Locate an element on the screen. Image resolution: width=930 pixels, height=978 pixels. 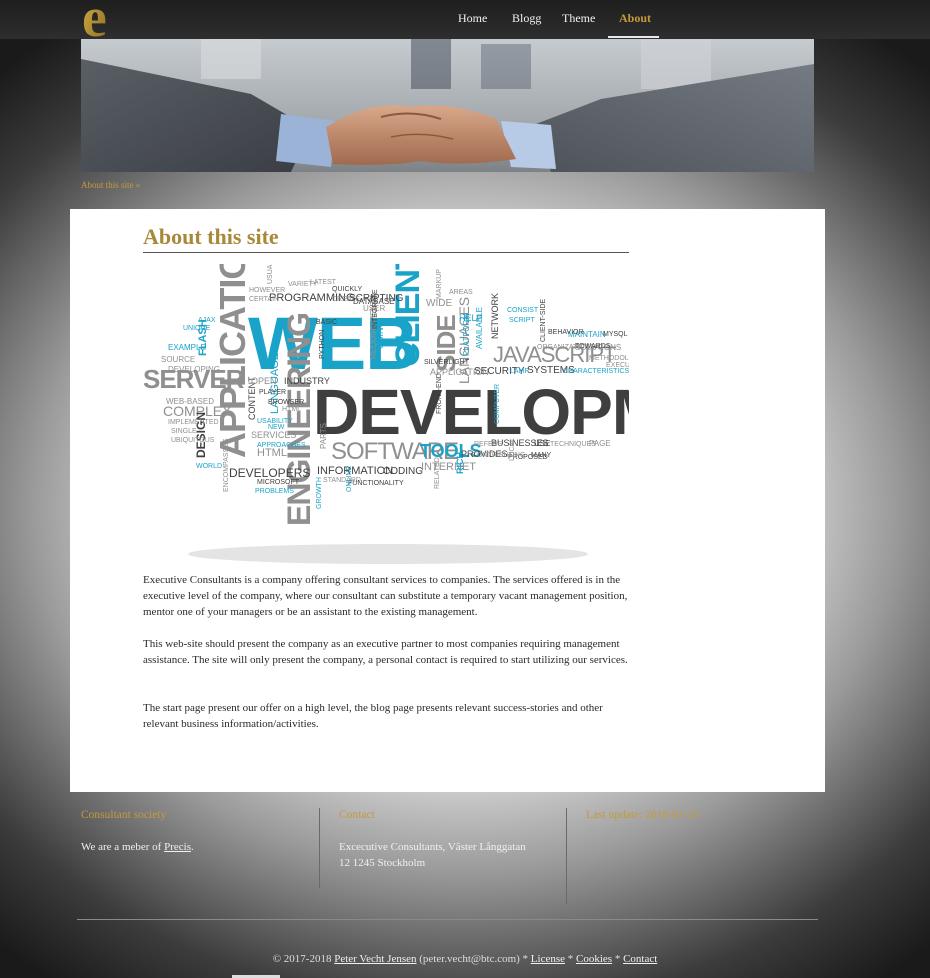
word-cloud-word: USABILITY is located at coordinates (275, 421).